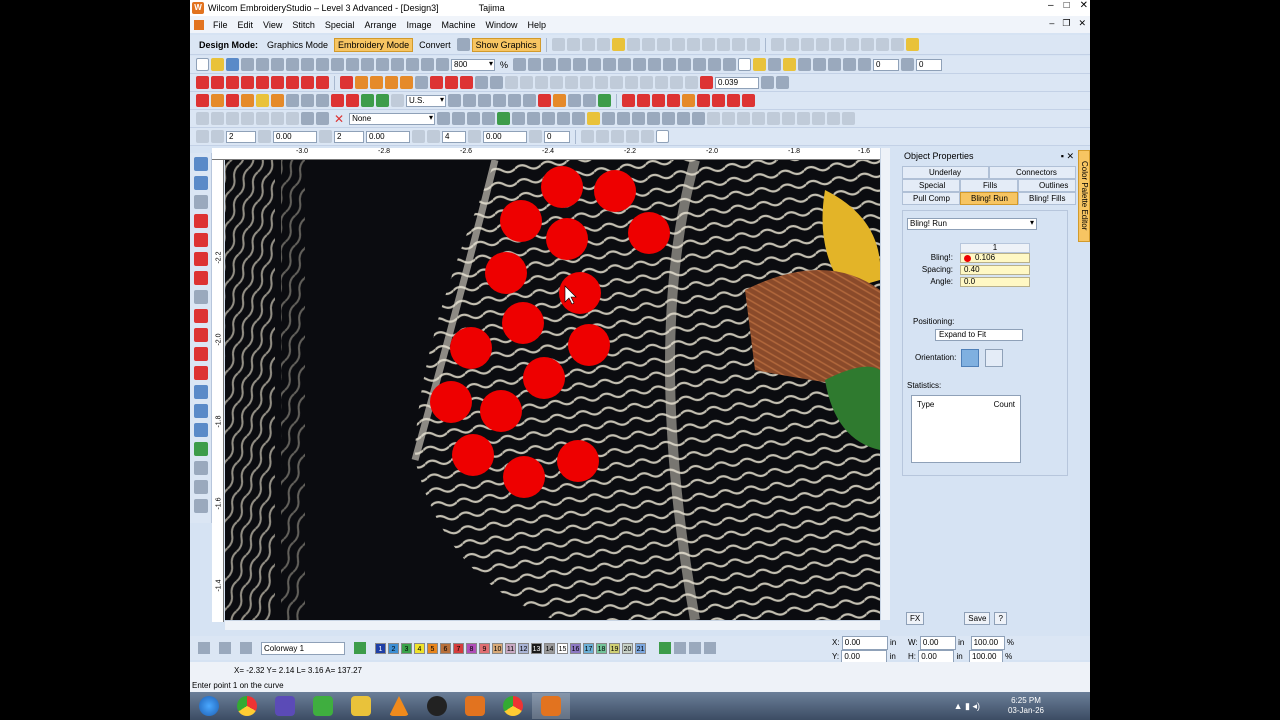 The width and height of the screenshot is (1280, 720). Describe the element at coordinates (200, 392) in the screenshot. I see `lettering-icon` at that location.